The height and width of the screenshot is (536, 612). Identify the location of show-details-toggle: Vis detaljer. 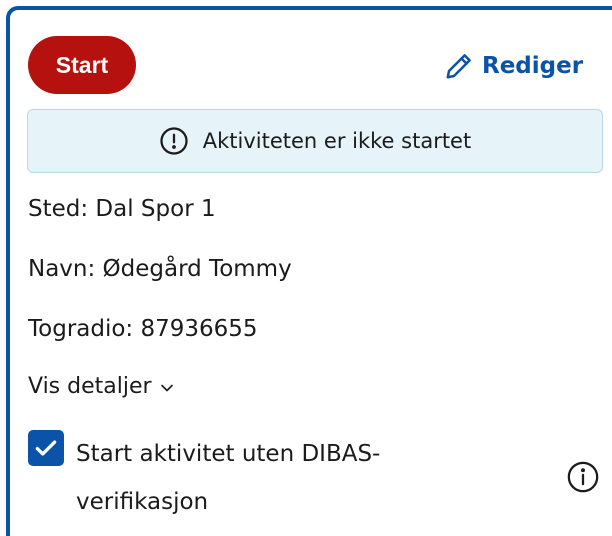
(101, 386).